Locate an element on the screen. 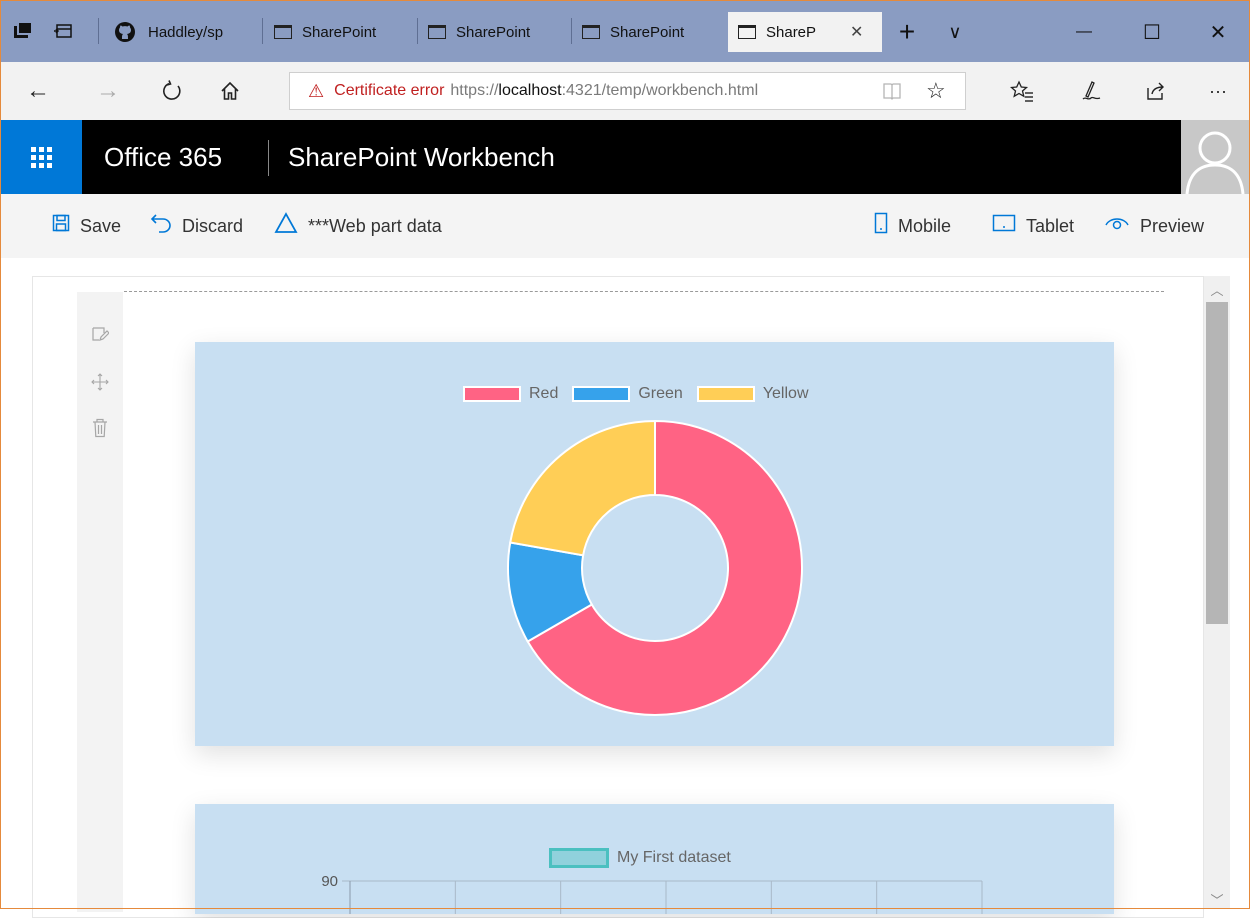 The height and width of the screenshot is (918, 1250). tab-list-button: ∨ is located at coordinates (955, 32).